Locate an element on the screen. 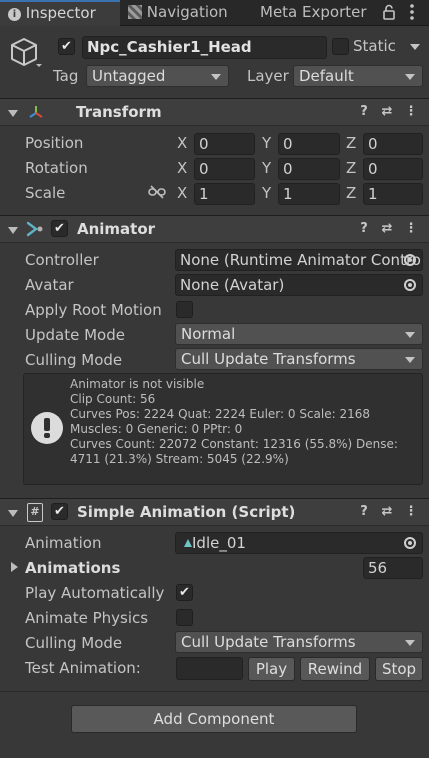 The width and height of the screenshot is (429, 758). simple-animation-title: Simple Animation (Script) is located at coordinates (186, 512).